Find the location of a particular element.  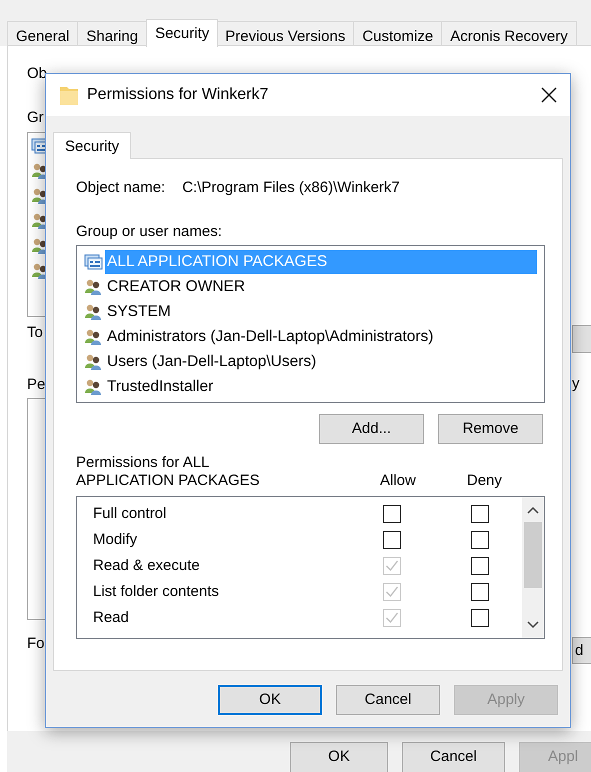

window-title: Permissions for Winkerk7 is located at coordinates (177, 95).